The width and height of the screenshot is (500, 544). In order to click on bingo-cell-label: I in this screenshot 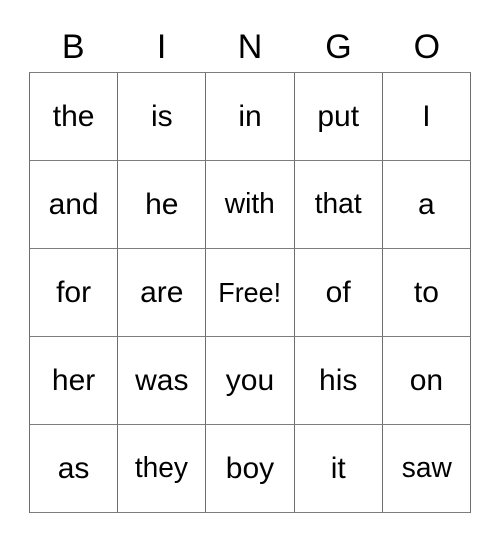, I will do `click(426, 116)`.